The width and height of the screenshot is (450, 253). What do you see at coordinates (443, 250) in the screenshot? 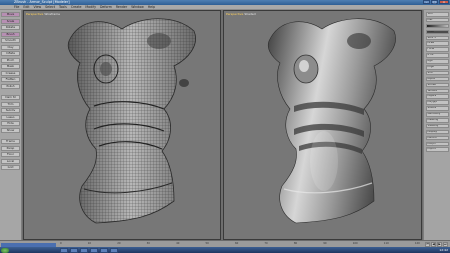
I see `taskbar-clock: 12:42` at bounding box center [443, 250].